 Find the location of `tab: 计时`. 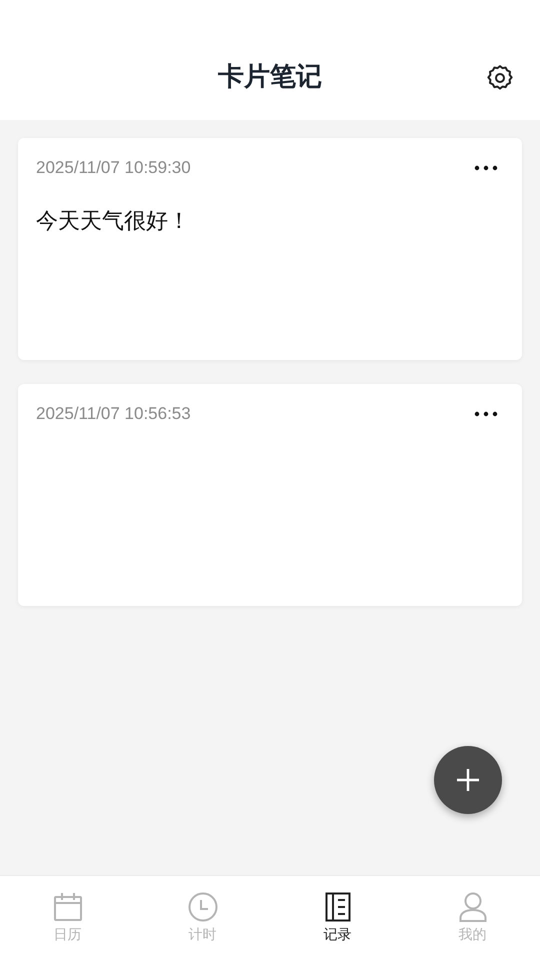

tab: 计时 is located at coordinates (202, 918).